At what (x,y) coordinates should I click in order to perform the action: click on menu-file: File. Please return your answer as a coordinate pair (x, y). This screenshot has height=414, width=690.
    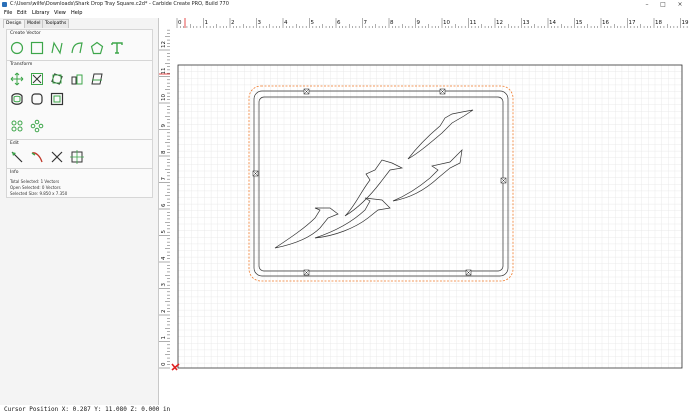
    Looking at the image, I should click on (8, 13).